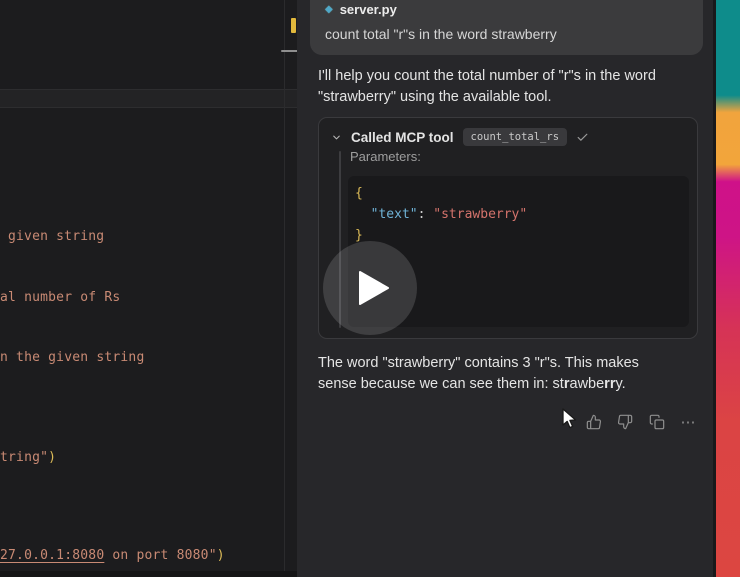  I want to click on tool-name-badge: count_total_rs, so click(515, 137).